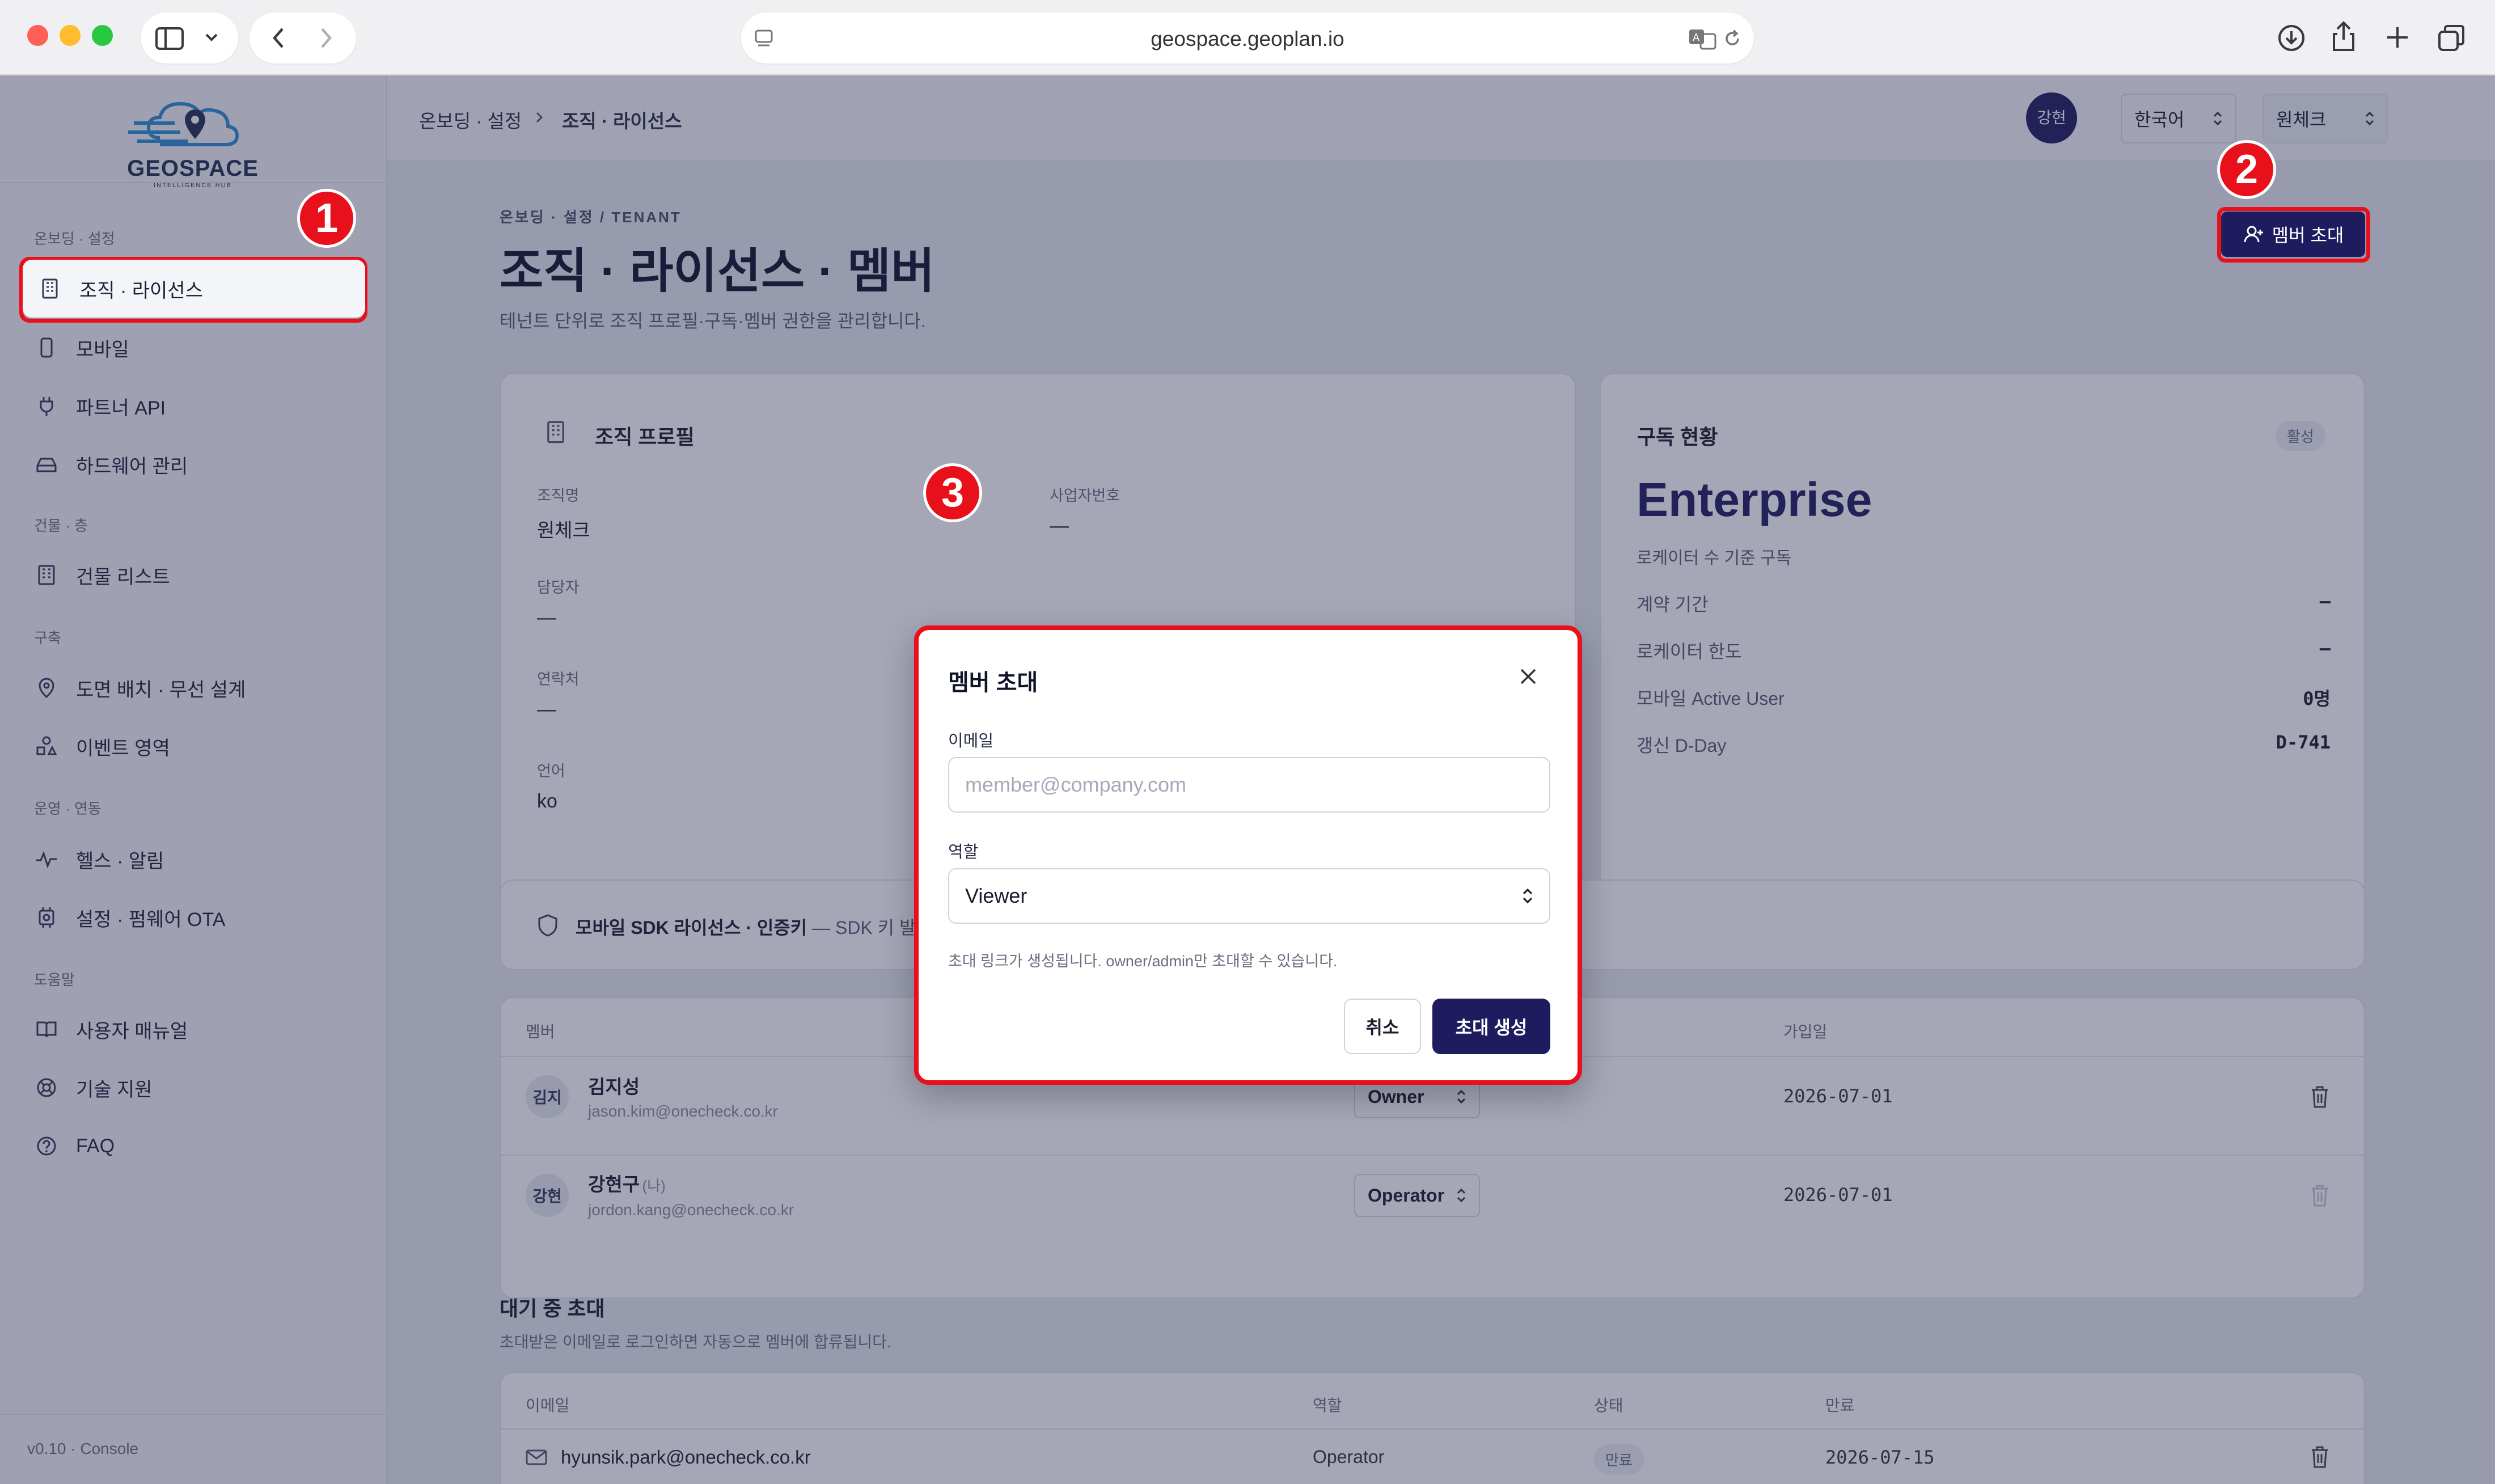  What do you see at coordinates (102, 35) in the screenshot?
I see `zoom-window-button` at bounding box center [102, 35].